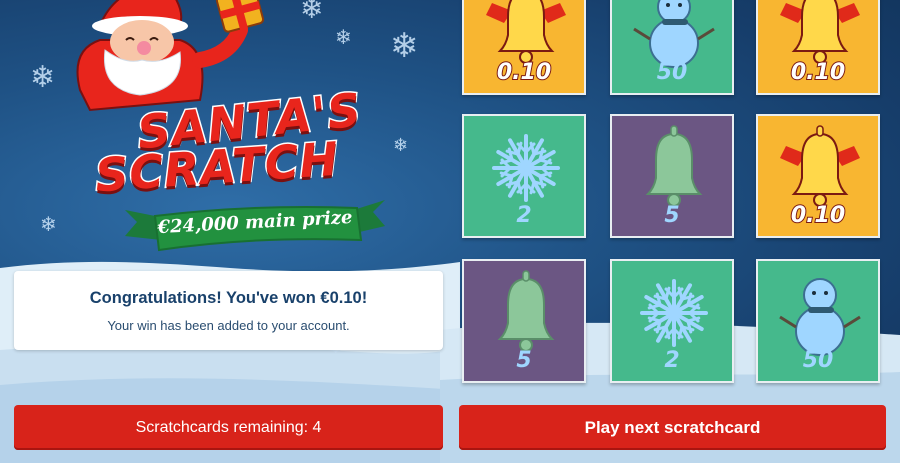 The image size is (900, 463). What do you see at coordinates (672, 427) in the screenshot?
I see `play-next-button: Play next scratchcard` at bounding box center [672, 427].